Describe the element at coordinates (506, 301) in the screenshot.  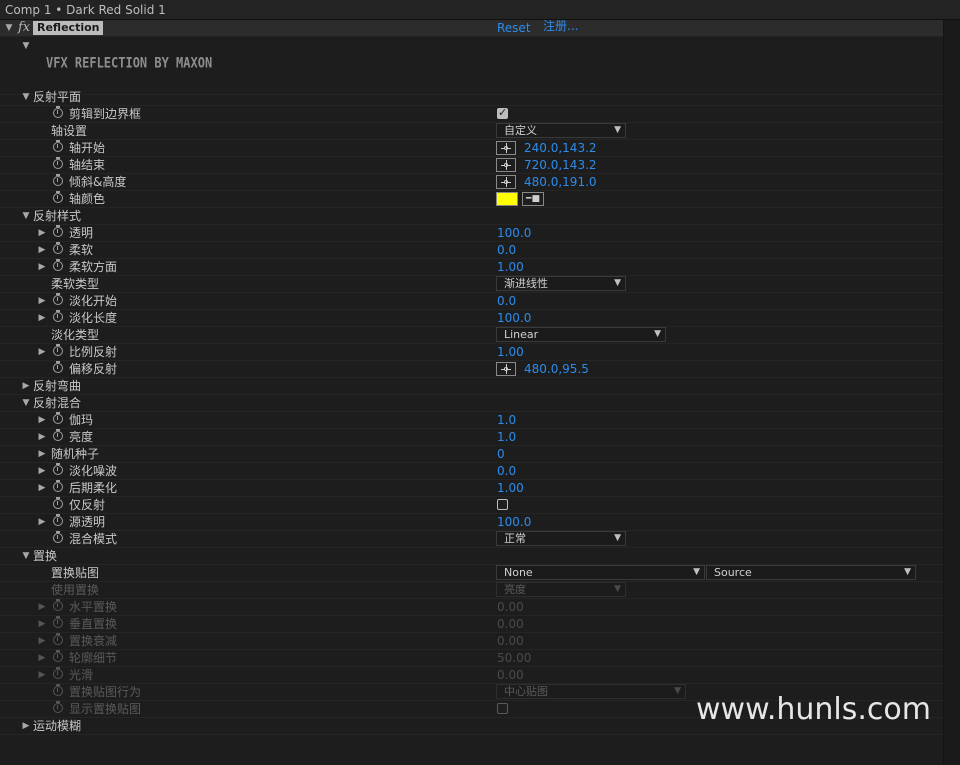
I see `fade-start-value: 0.0` at that location.